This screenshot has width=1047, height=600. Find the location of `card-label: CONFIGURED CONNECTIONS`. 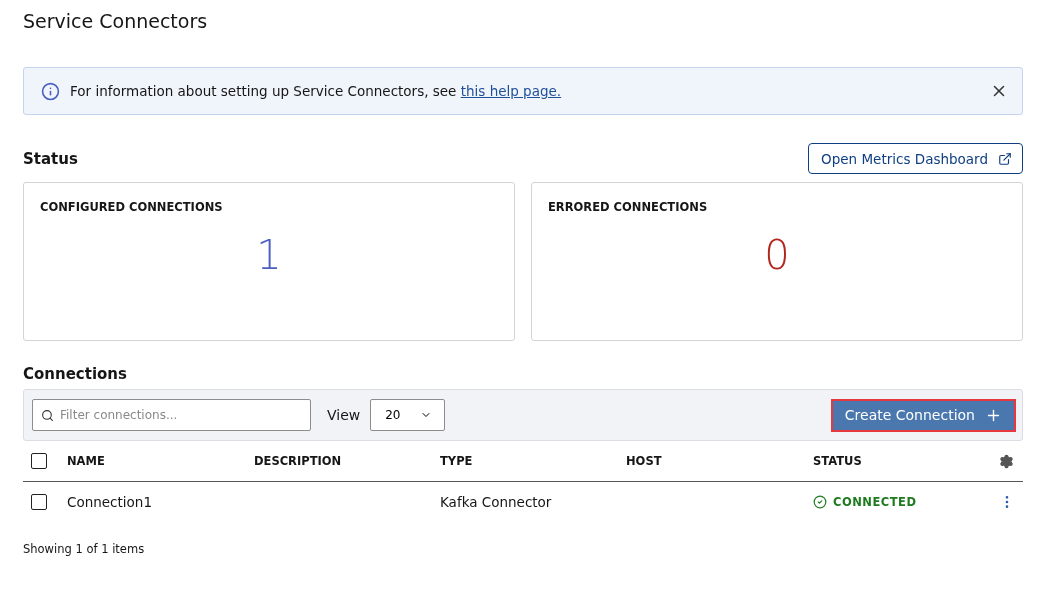

card-label: CONFIGURED CONNECTIONS is located at coordinates (132, 207).